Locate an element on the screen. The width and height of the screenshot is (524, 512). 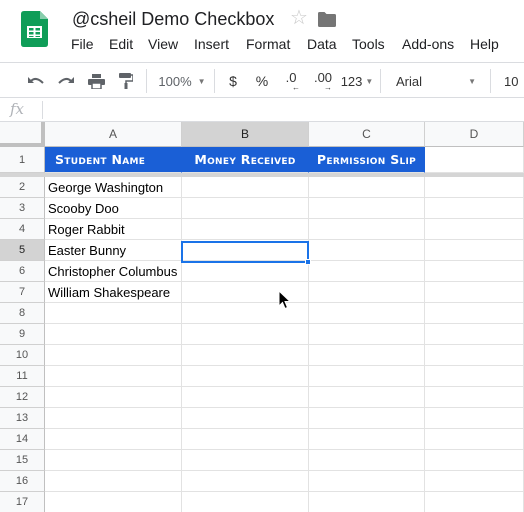
student-name-cell: Easter Bunny is located at coordinates (113, 250).